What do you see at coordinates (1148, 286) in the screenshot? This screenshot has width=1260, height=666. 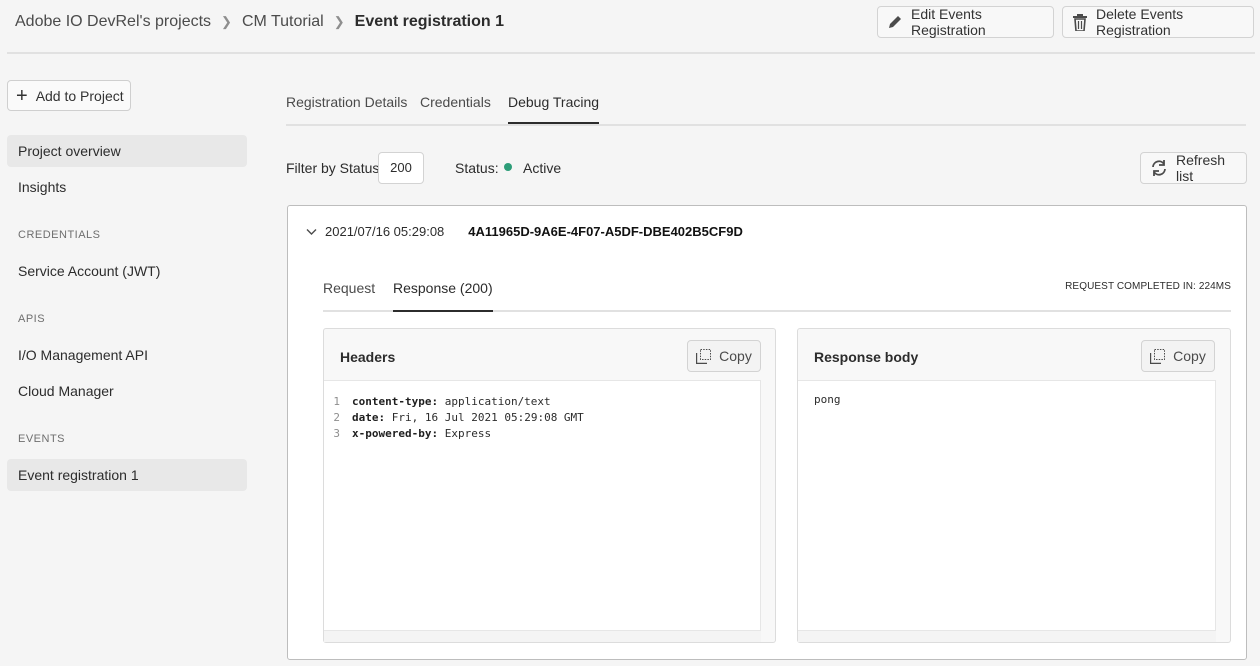 I see `request-completed-time: REQUEST COMPLETED IN: 224MS` at bounding box center [1148, 286].